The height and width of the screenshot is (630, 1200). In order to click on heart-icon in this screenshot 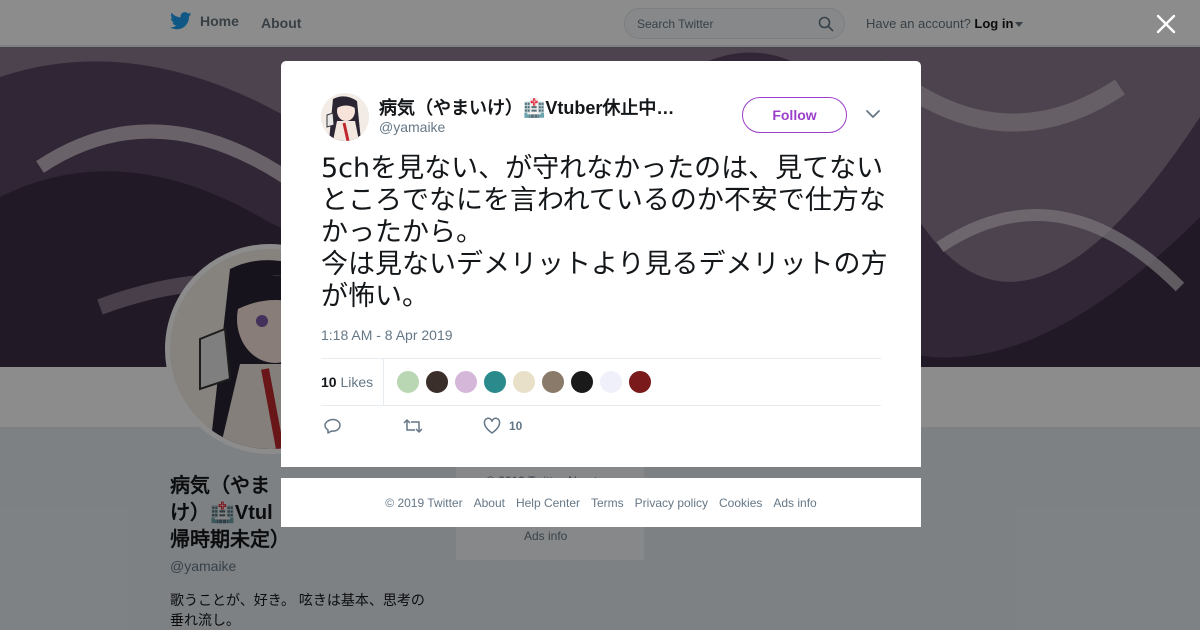, I will do `click(492, 425)`.